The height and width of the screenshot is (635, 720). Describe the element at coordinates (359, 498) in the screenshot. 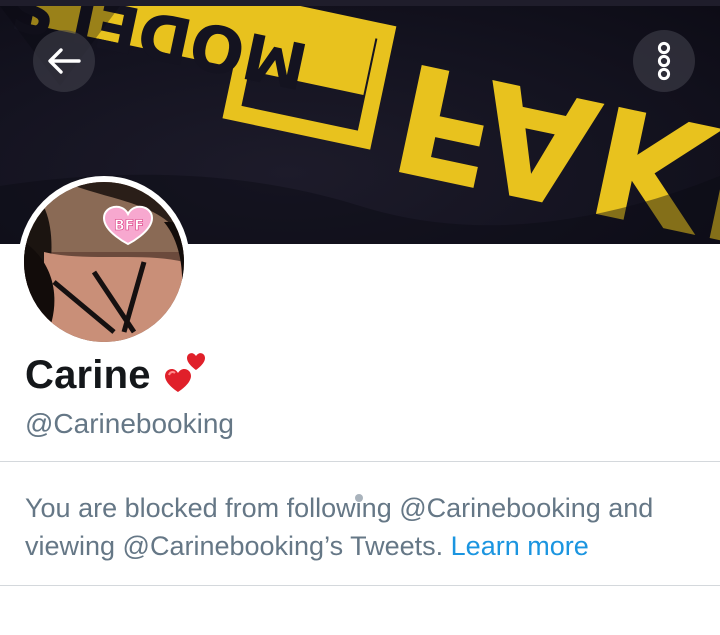

I see `scroll-indicator` at that location.